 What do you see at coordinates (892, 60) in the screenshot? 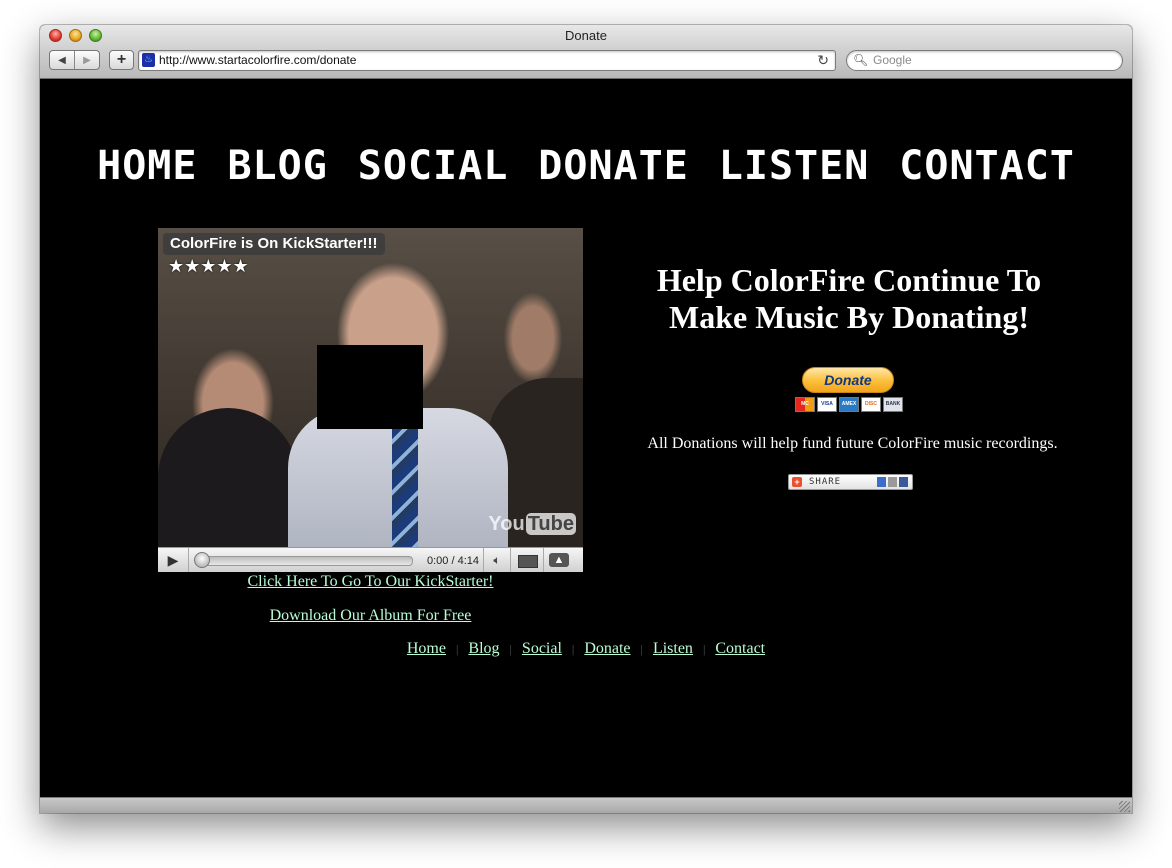
I see `search-placeholder: Google` at bounding box center [892, 60].